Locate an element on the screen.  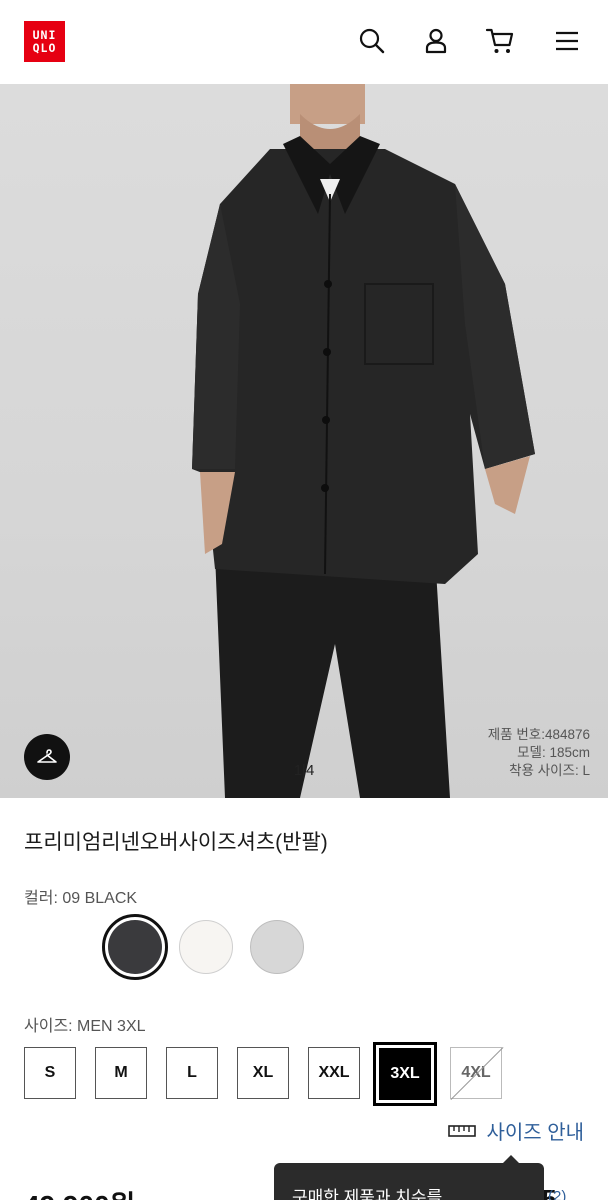
search-icon is located at coordinates (372, 41).